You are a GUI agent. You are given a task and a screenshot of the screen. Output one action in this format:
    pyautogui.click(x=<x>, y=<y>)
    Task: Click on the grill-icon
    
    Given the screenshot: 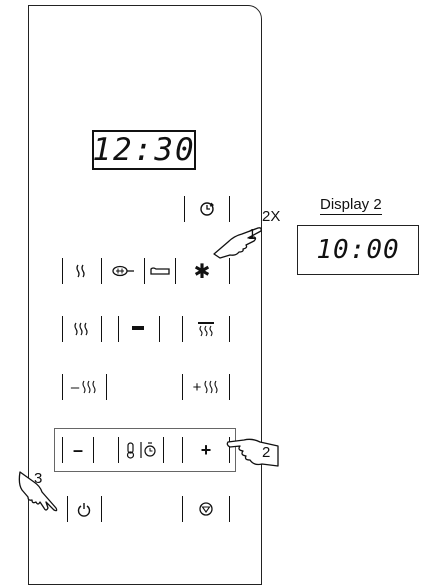 What is the action you would take?
    pyautogui.click(x=123, y=271)
    